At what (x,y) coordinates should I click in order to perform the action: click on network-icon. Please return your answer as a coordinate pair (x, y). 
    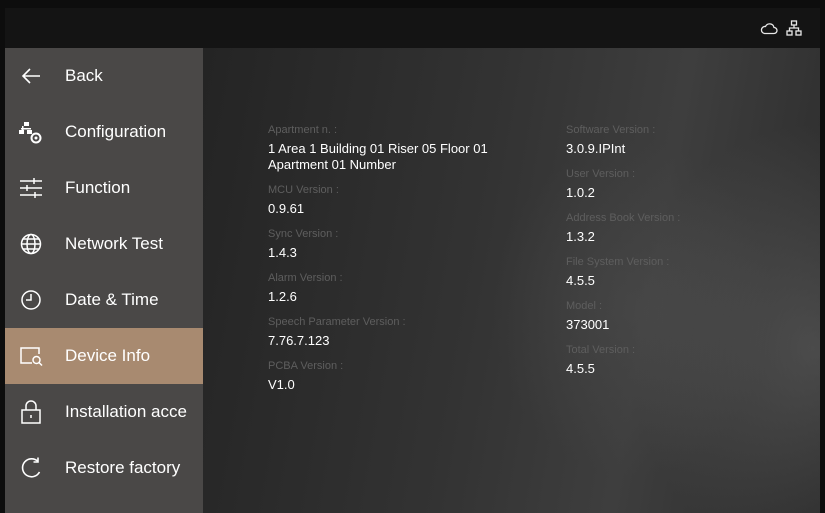
    Looking at the image, I should click on (794, 28).